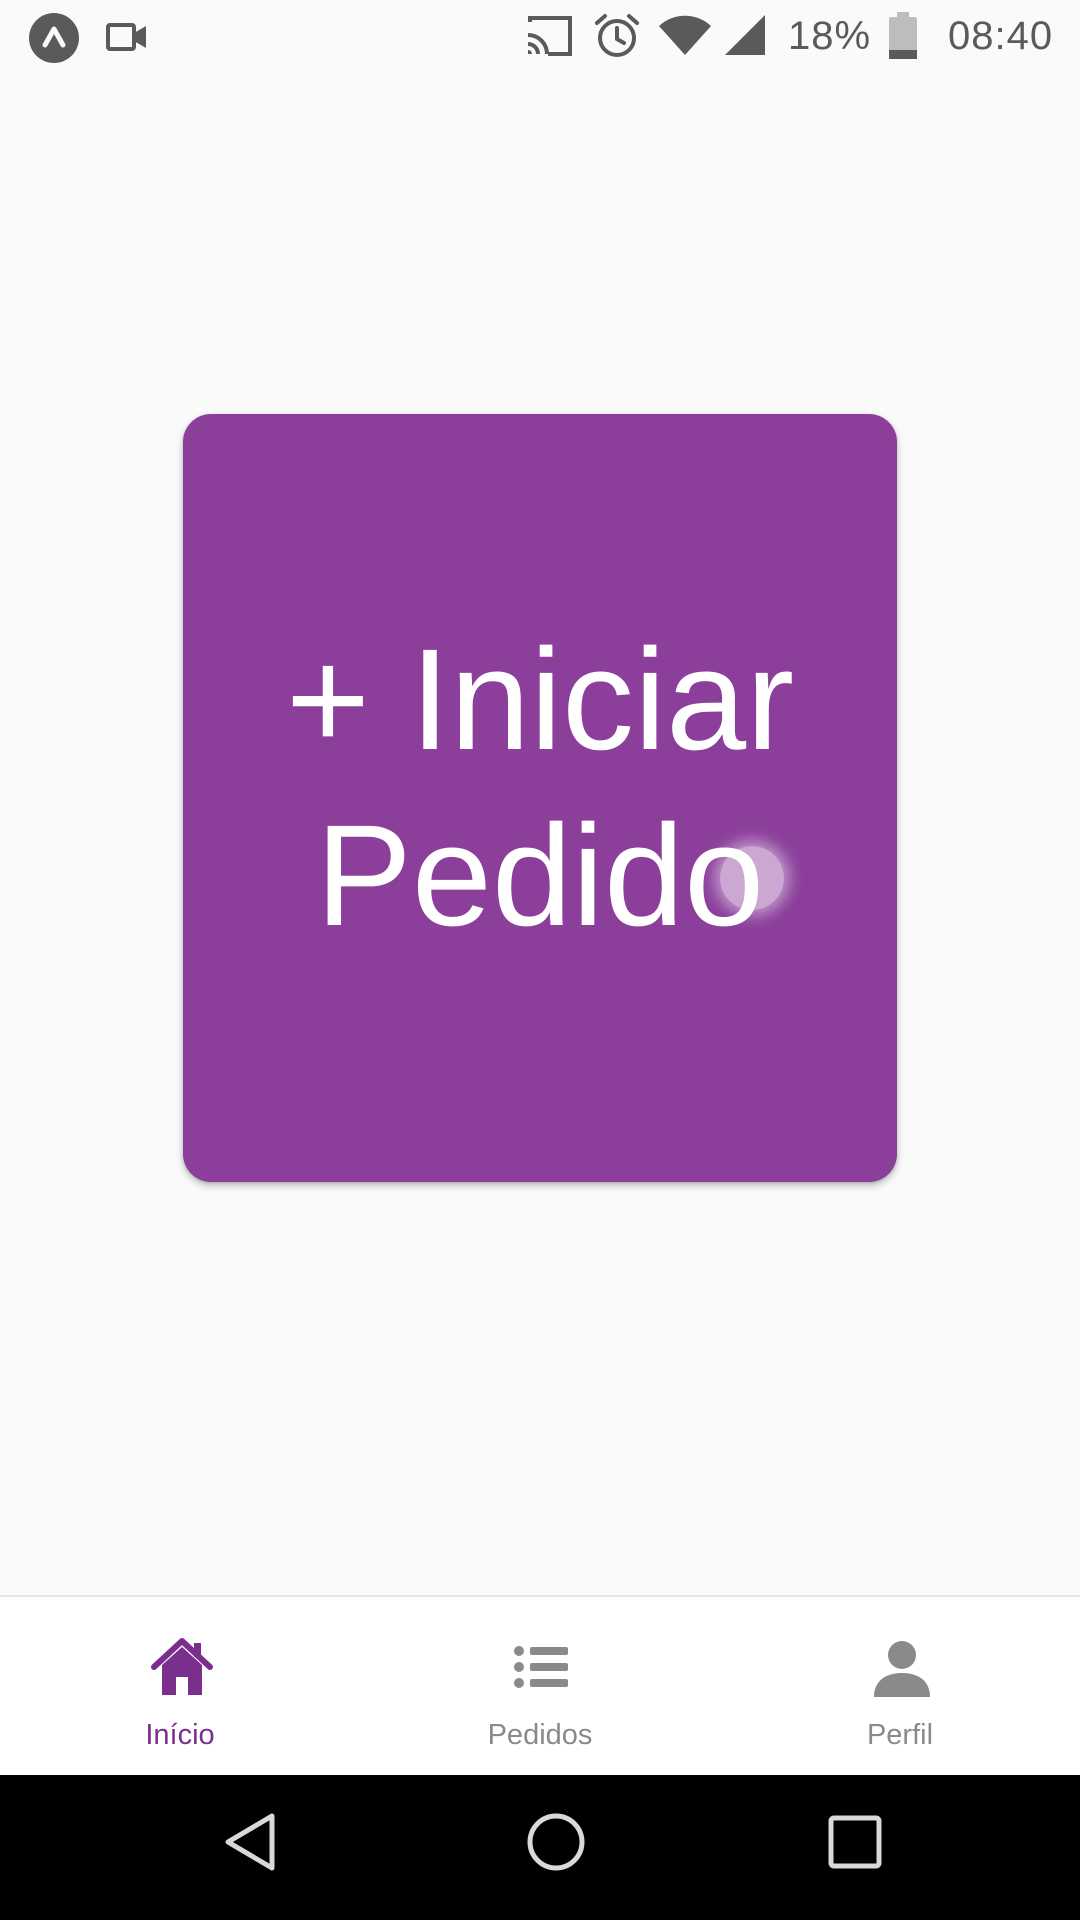  Describe the element at coordinates (540, 1735) in the screenshot. I see `nav-label-pedidos: Pedidos` at that location.